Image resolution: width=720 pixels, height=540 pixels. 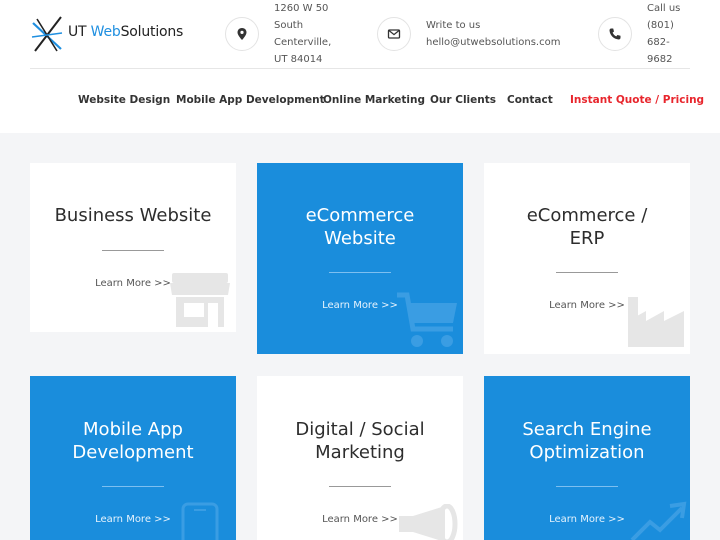 I want to click on card-title-line: eCommerce /, so click(x=587, y=215).